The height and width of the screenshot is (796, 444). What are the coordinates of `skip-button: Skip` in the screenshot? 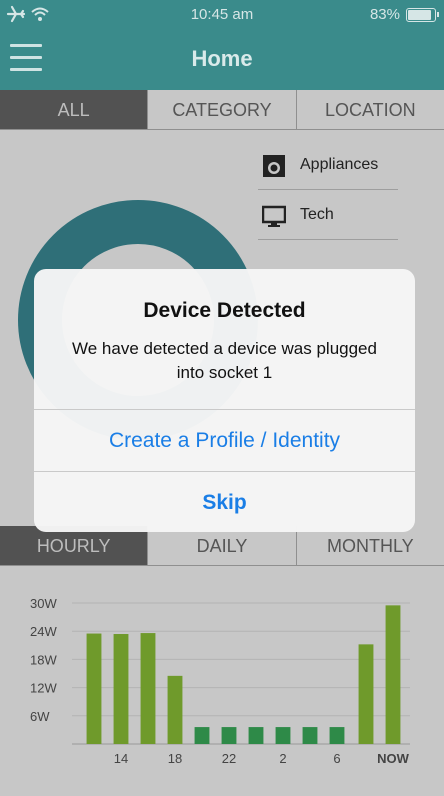 It's located at (224, 501).